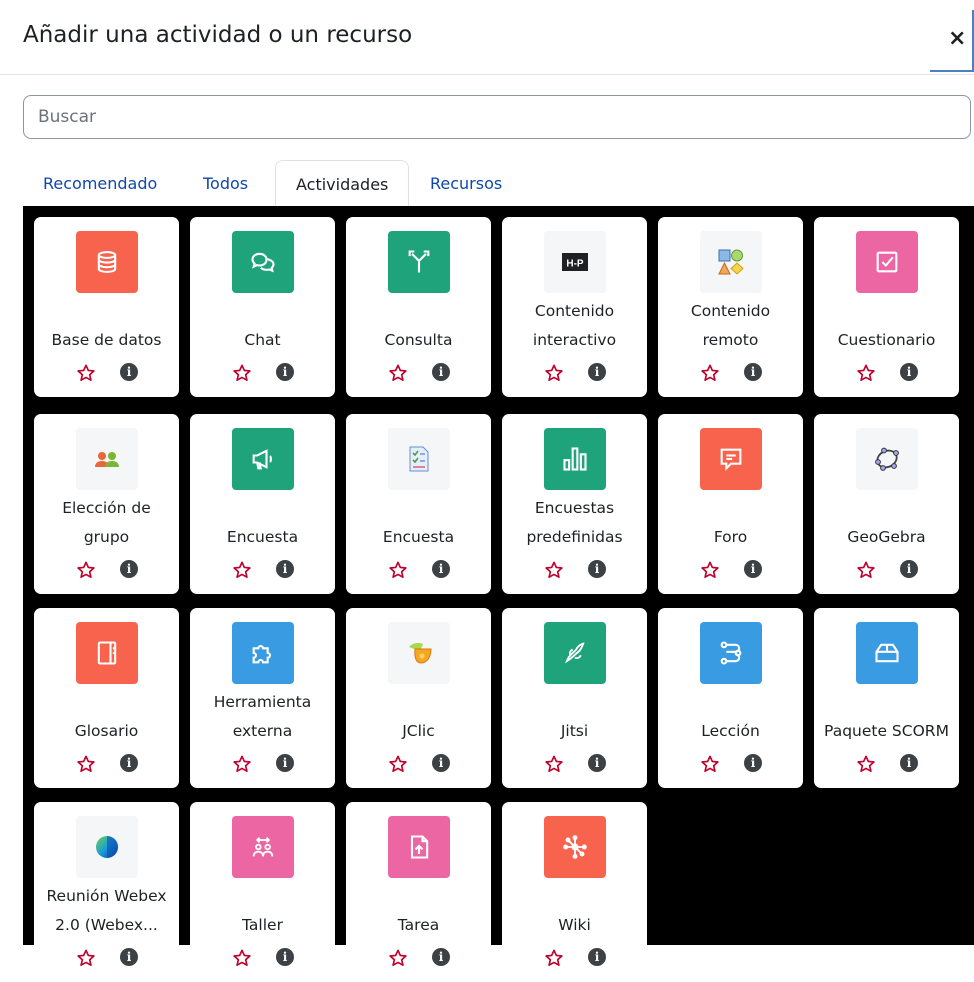 The width and height of the screenshot is (974, 982). What do you see at coordinates (574, 717) in the screenshot?
I see `activity-label: Jitsi` at bounding box center [574, 717].